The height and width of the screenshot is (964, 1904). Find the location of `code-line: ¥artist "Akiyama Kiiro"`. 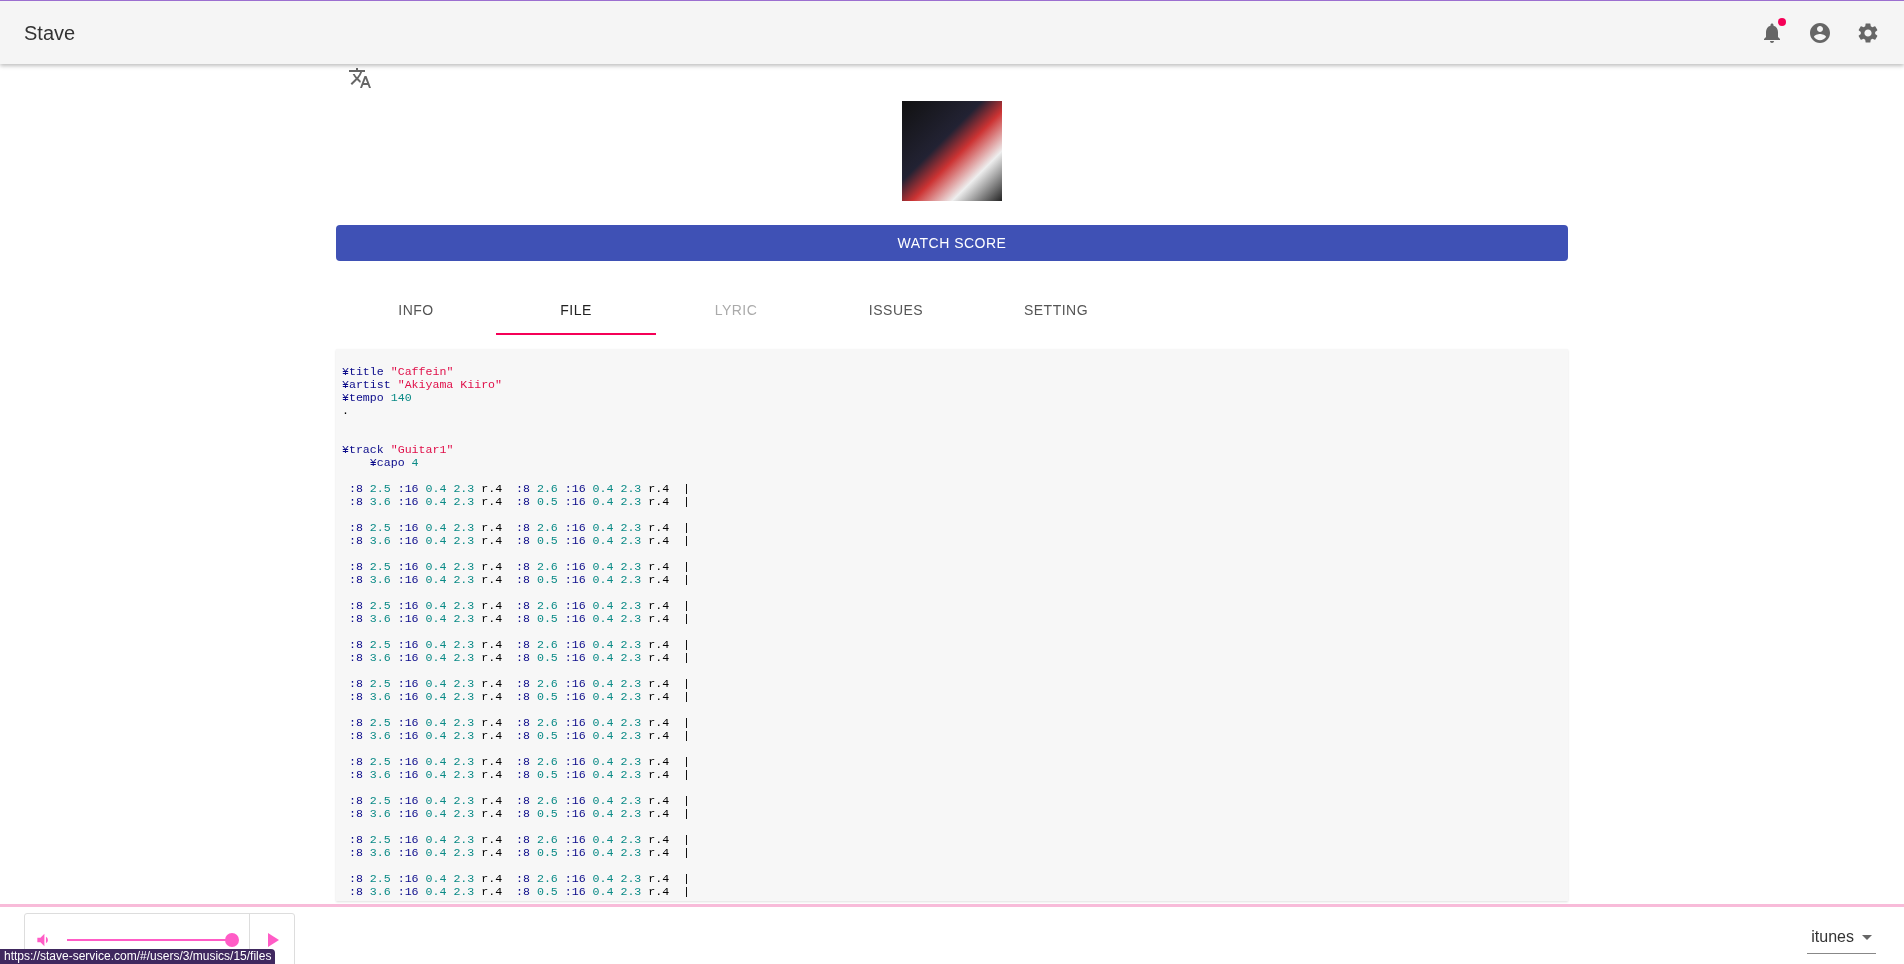

code-line: ¥artist "Akiyama Kiiro" is located at coordinates (422, 384).